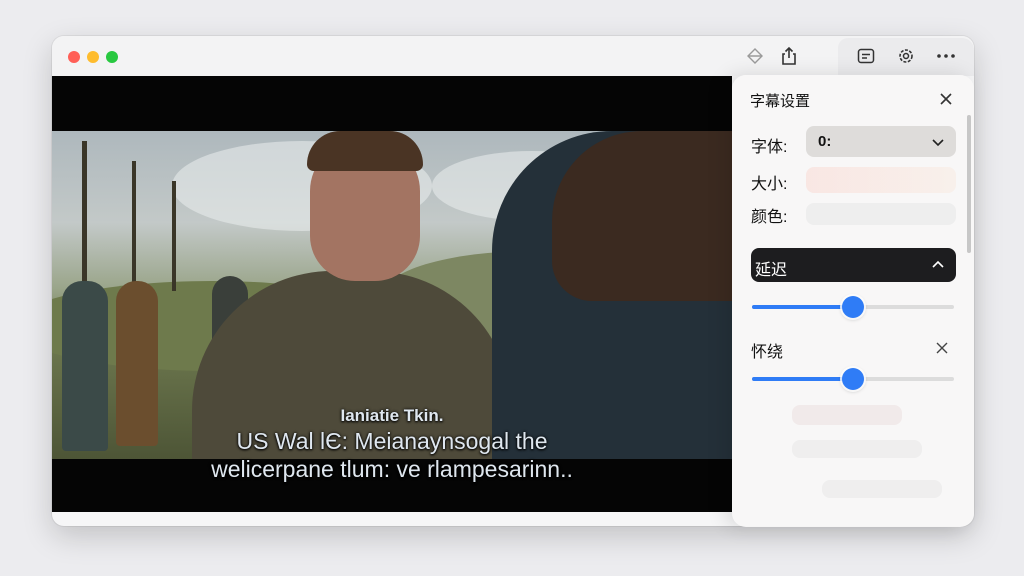  What do you see at coordinates (946, 99) in the screenshot?
I see `close-icon` at bounding box center [946, 99].